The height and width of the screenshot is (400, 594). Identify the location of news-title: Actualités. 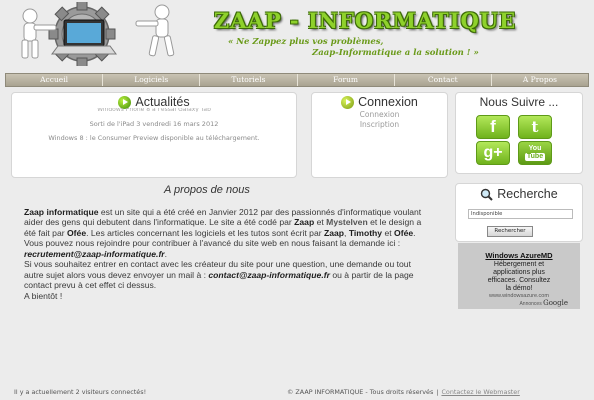
(162, 102).